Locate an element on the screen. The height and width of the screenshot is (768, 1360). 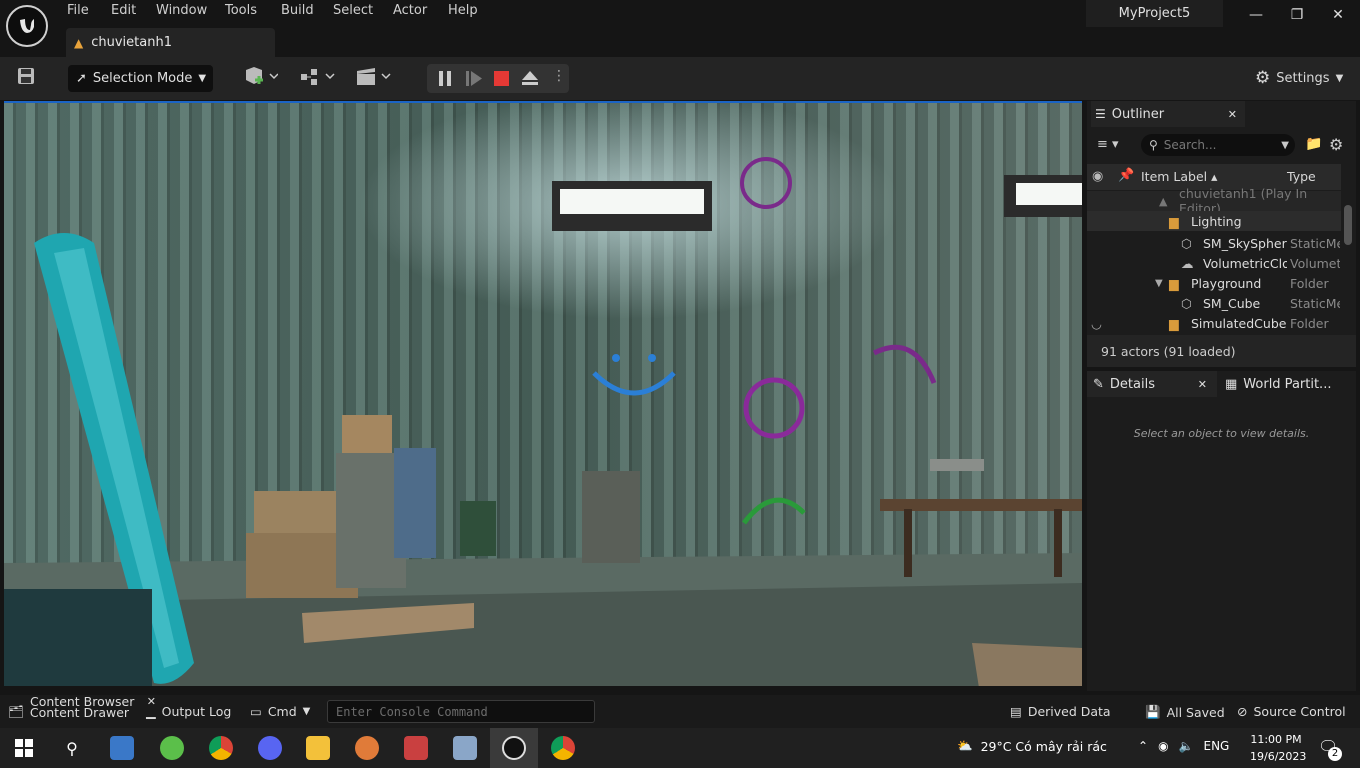
col-item-label: Item Label ▴ is located at coordinates (1179, 176).